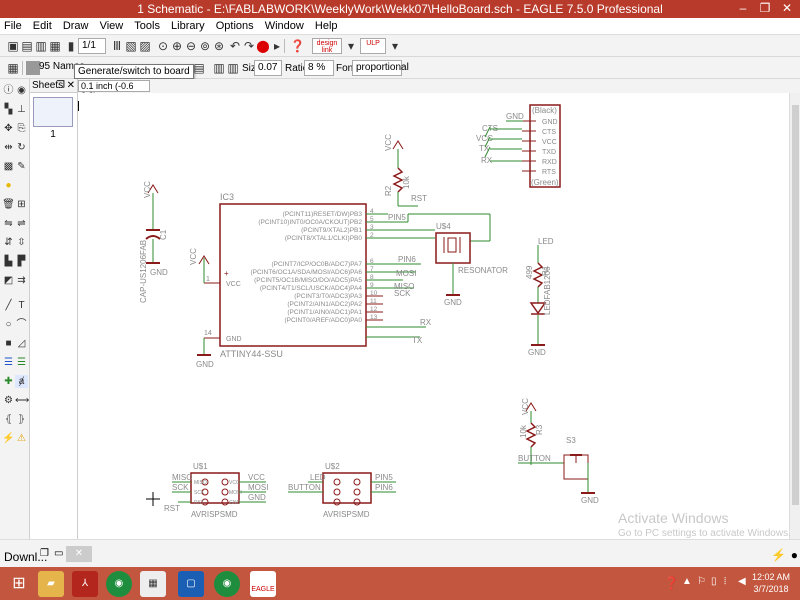 Image resolution: width=800 pixels, height=600 pixels. I want to click on clock: 12:02 AM 3/7/2018, so click(771, 583).